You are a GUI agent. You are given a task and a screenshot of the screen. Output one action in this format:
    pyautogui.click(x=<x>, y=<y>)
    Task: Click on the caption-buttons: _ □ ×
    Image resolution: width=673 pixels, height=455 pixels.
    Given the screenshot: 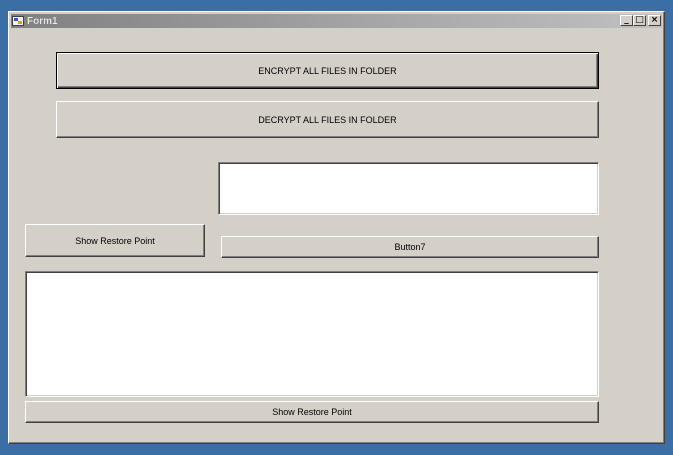 What is the action you would take?
    pyautogui.click(x=640, y=20)
    